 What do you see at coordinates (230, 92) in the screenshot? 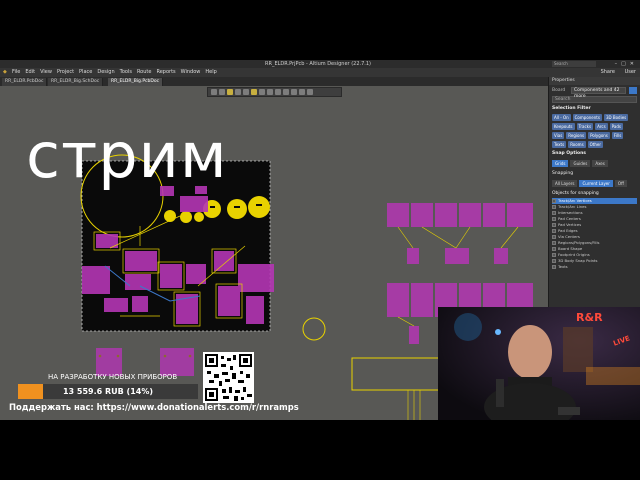
I see `select-icon` at bounding box center [230, 92].